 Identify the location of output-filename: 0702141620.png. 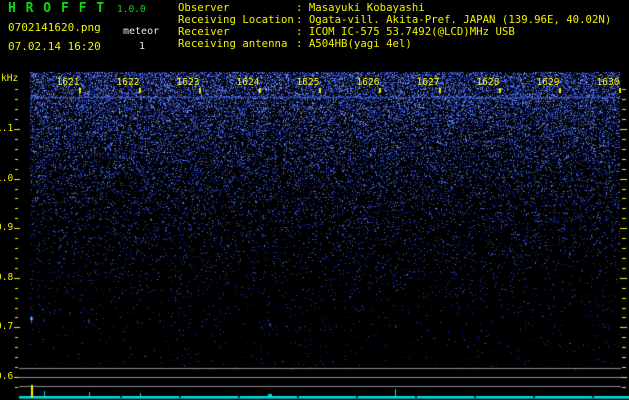
(54, 27).